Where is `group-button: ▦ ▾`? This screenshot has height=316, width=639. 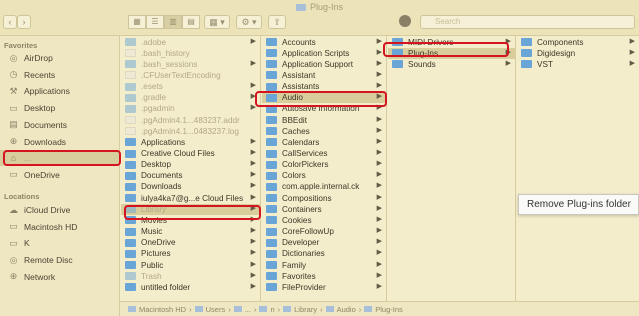 group-button: ▦ ▾ is located at coordinates (217, 22).